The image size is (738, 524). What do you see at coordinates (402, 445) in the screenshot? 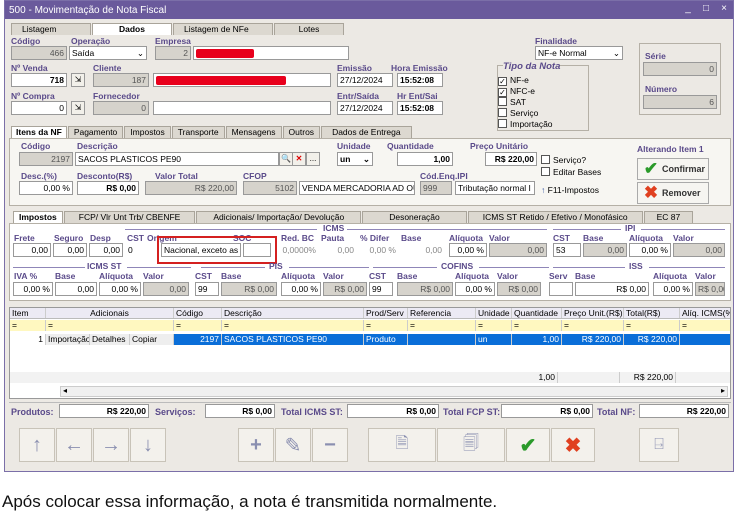
I see `report-button: 🗎` at bounding box center [402, 445].